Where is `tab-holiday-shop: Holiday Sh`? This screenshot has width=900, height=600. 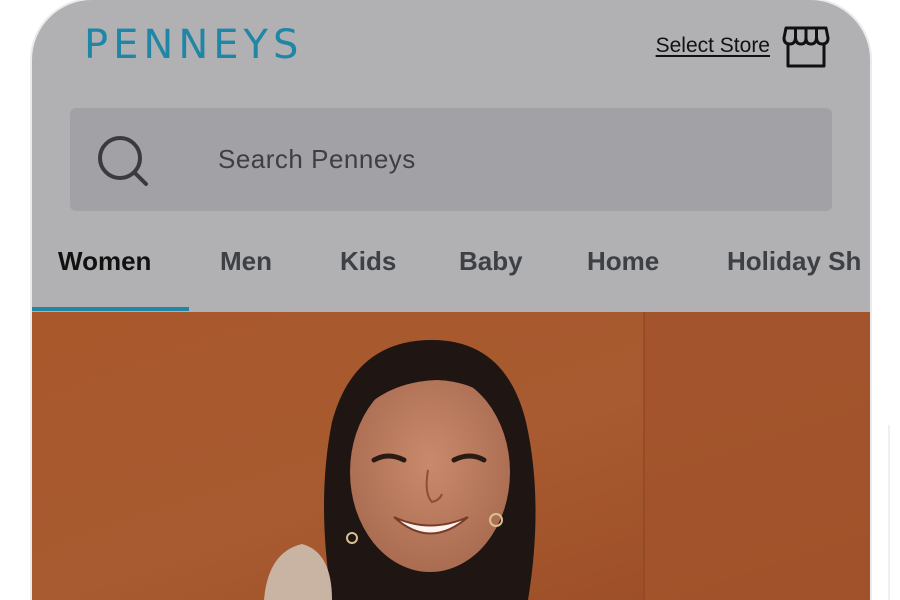 tab-holiday-shop: Holiday Sh is located at coordinates (794, 261).